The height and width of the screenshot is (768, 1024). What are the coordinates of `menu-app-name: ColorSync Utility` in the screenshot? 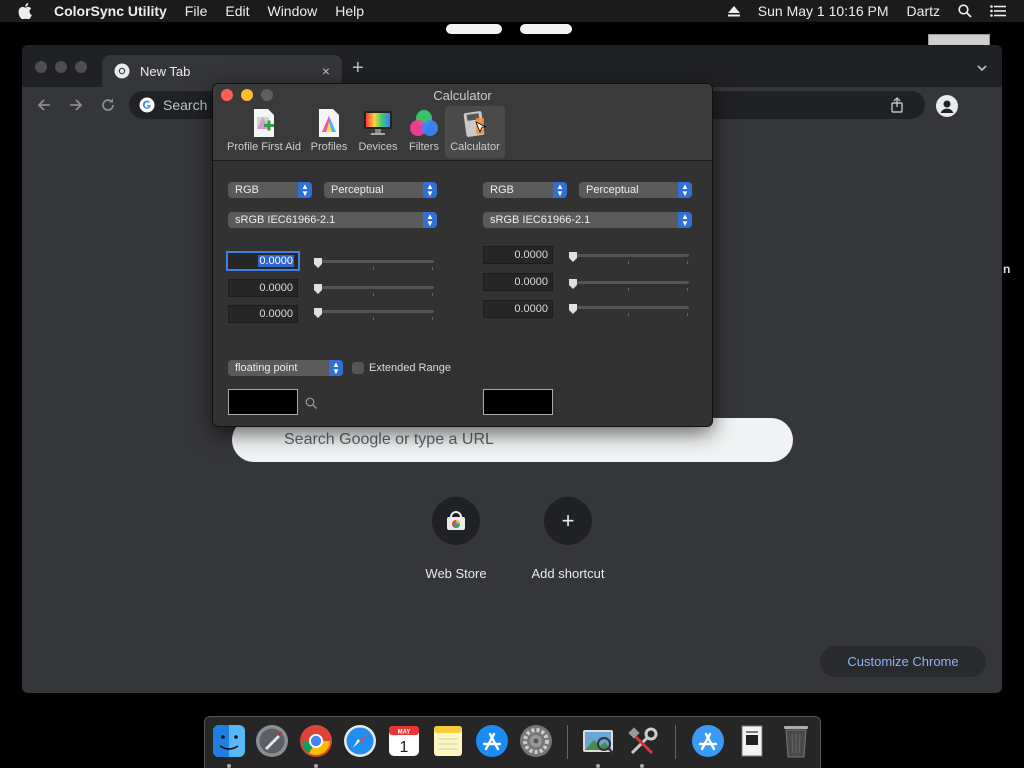 It's located at (110, 11).